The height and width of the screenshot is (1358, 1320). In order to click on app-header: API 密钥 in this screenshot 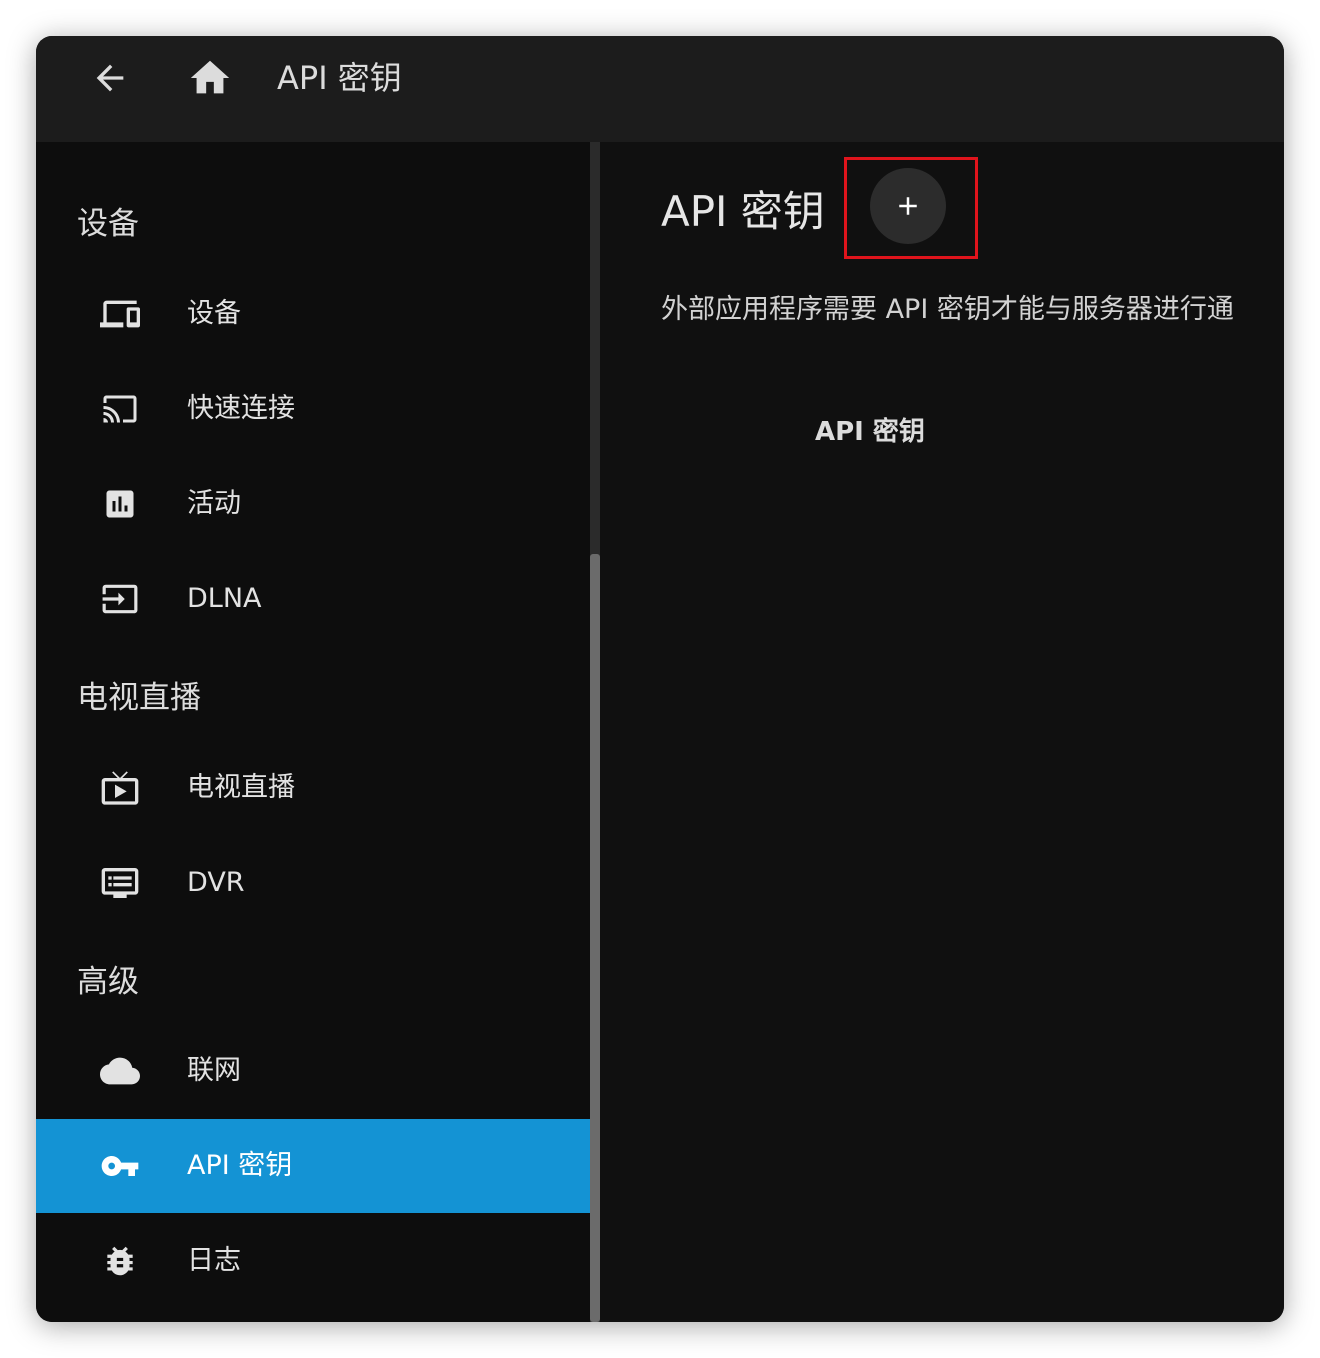, I will do `click(660, 89)`.